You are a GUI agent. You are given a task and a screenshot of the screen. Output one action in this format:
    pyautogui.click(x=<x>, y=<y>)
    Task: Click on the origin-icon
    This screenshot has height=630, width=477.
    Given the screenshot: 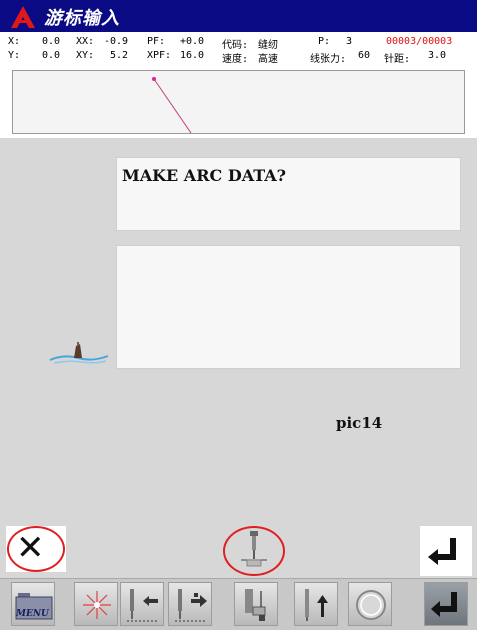 What is the action you would take?
    pyautogui.click(x=97, y=605)
    